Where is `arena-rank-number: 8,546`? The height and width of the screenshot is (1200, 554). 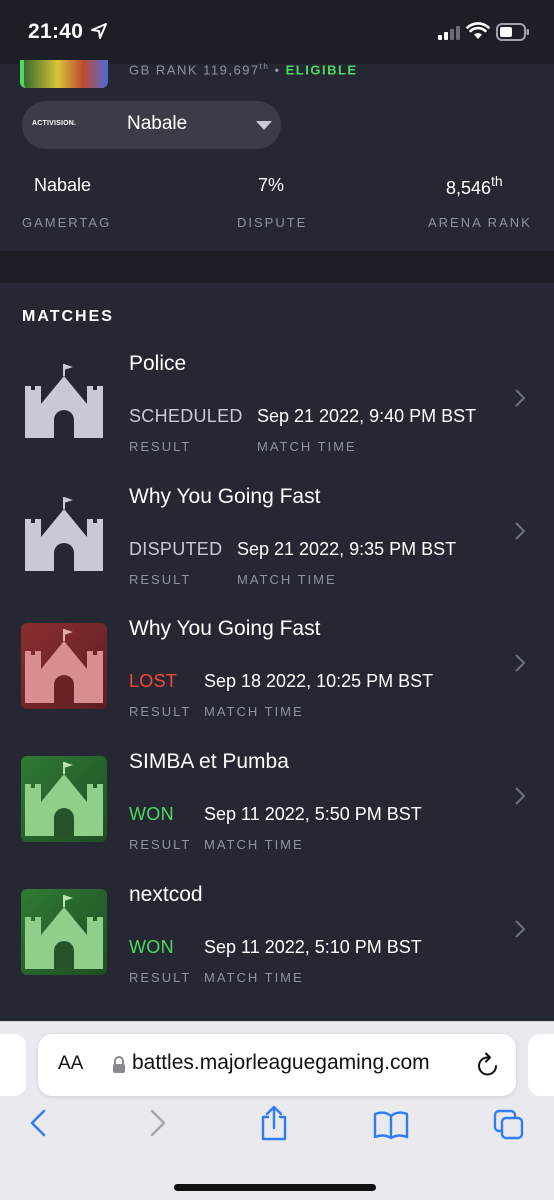 arena-rank-number: 8,546 is located at coordinates (469, 188).